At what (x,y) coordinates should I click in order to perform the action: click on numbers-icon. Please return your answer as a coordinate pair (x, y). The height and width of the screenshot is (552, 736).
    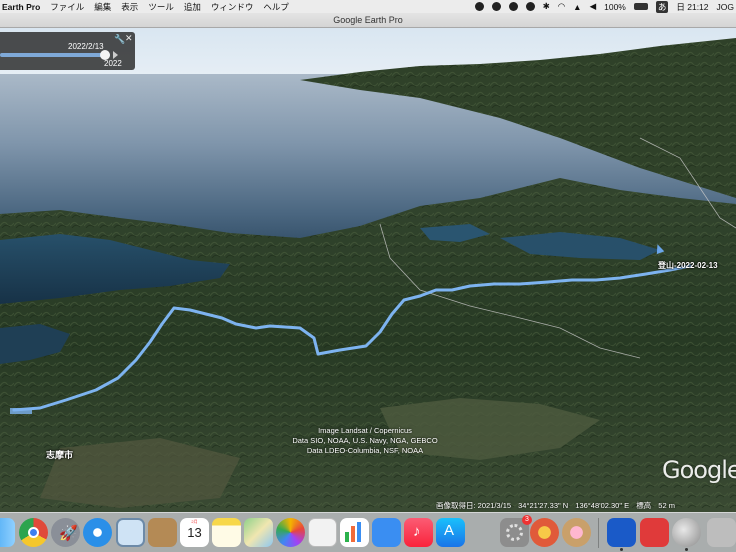
    Looking at the image, I should click on (354, 532).